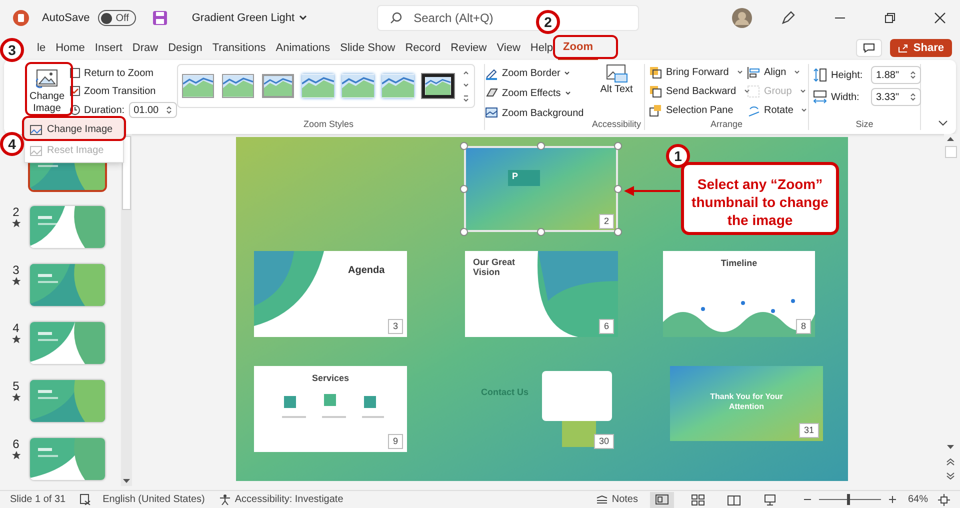  I want to click on zoom-thumbnail: Timeline 8, so click(739, 294).